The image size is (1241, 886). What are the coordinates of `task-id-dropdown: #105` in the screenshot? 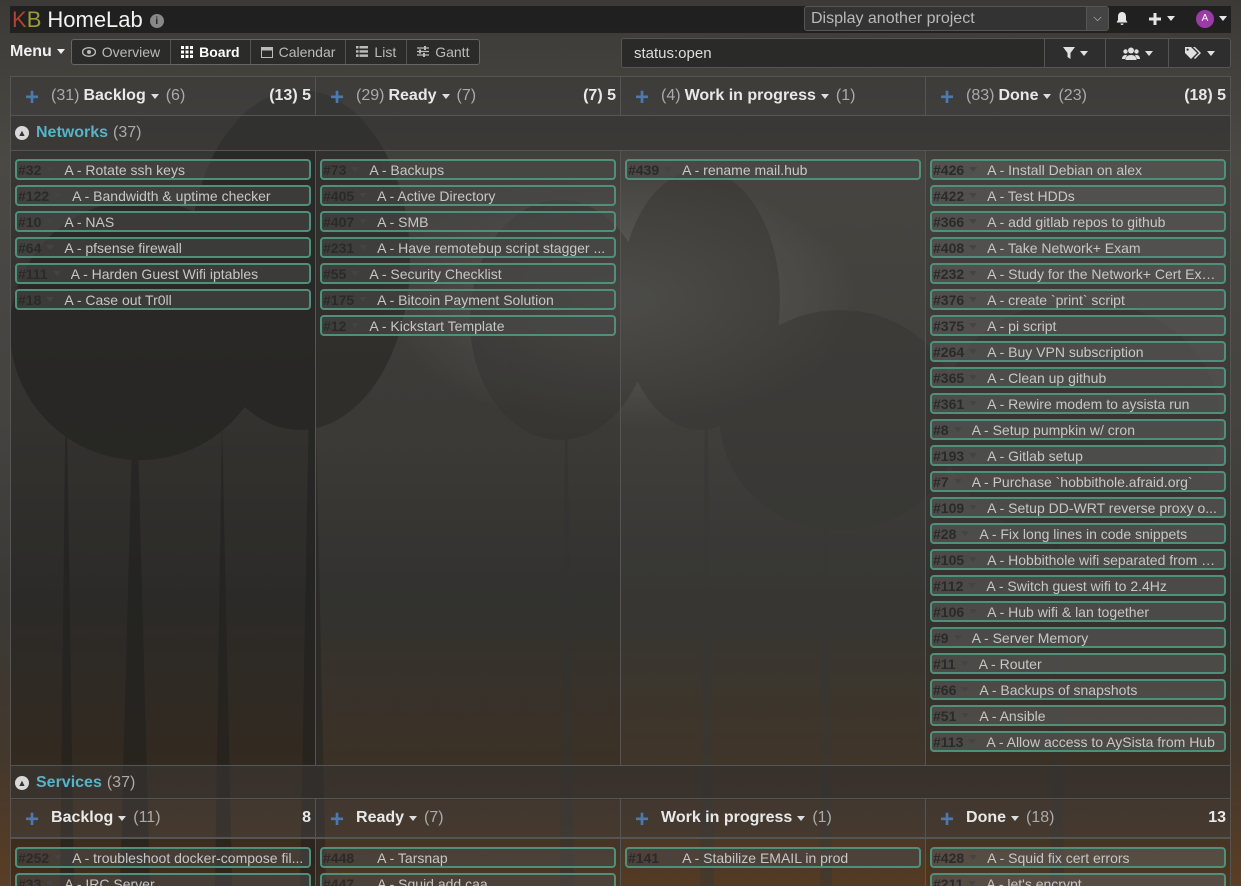 It's located at (955, 560).